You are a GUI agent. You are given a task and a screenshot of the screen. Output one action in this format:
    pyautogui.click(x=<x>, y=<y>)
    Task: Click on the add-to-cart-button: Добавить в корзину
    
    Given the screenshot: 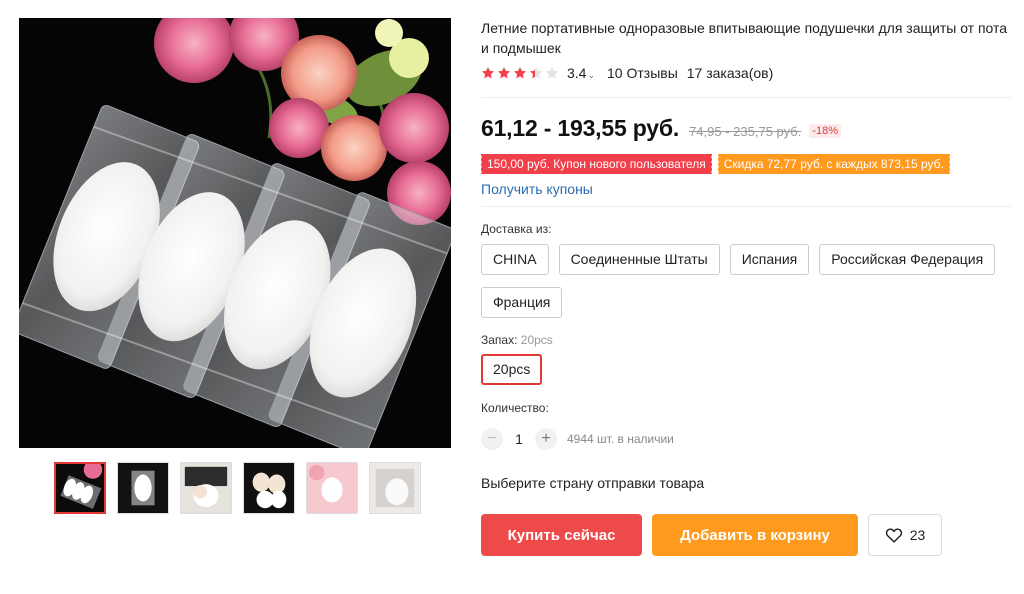 What is the action you would take?
    pyautogui.click(x=755, y=535)
    